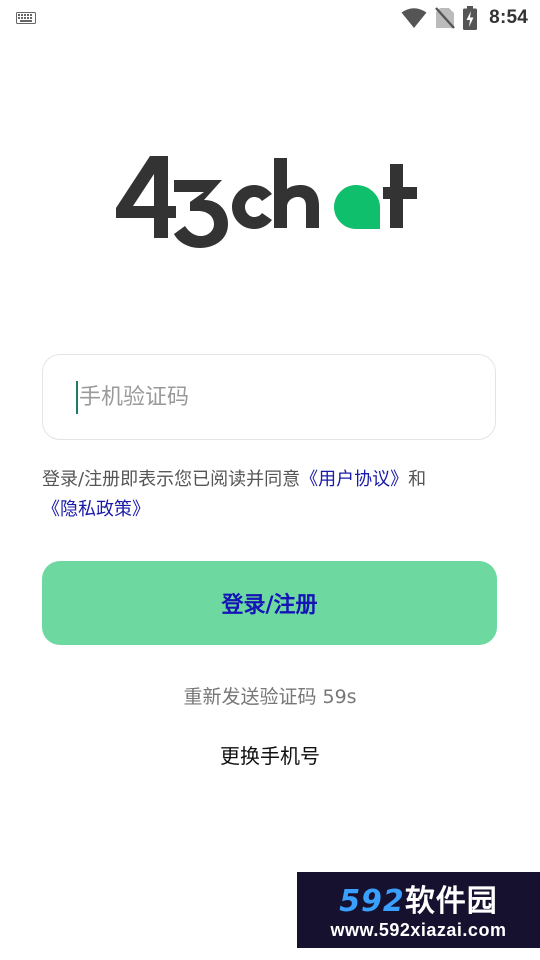 This screenshot has height=960, width=540. What do you see at coordinates (26, 18) in the screenshot?
I see `keyboard-icon` at bounding box center [26, 18].